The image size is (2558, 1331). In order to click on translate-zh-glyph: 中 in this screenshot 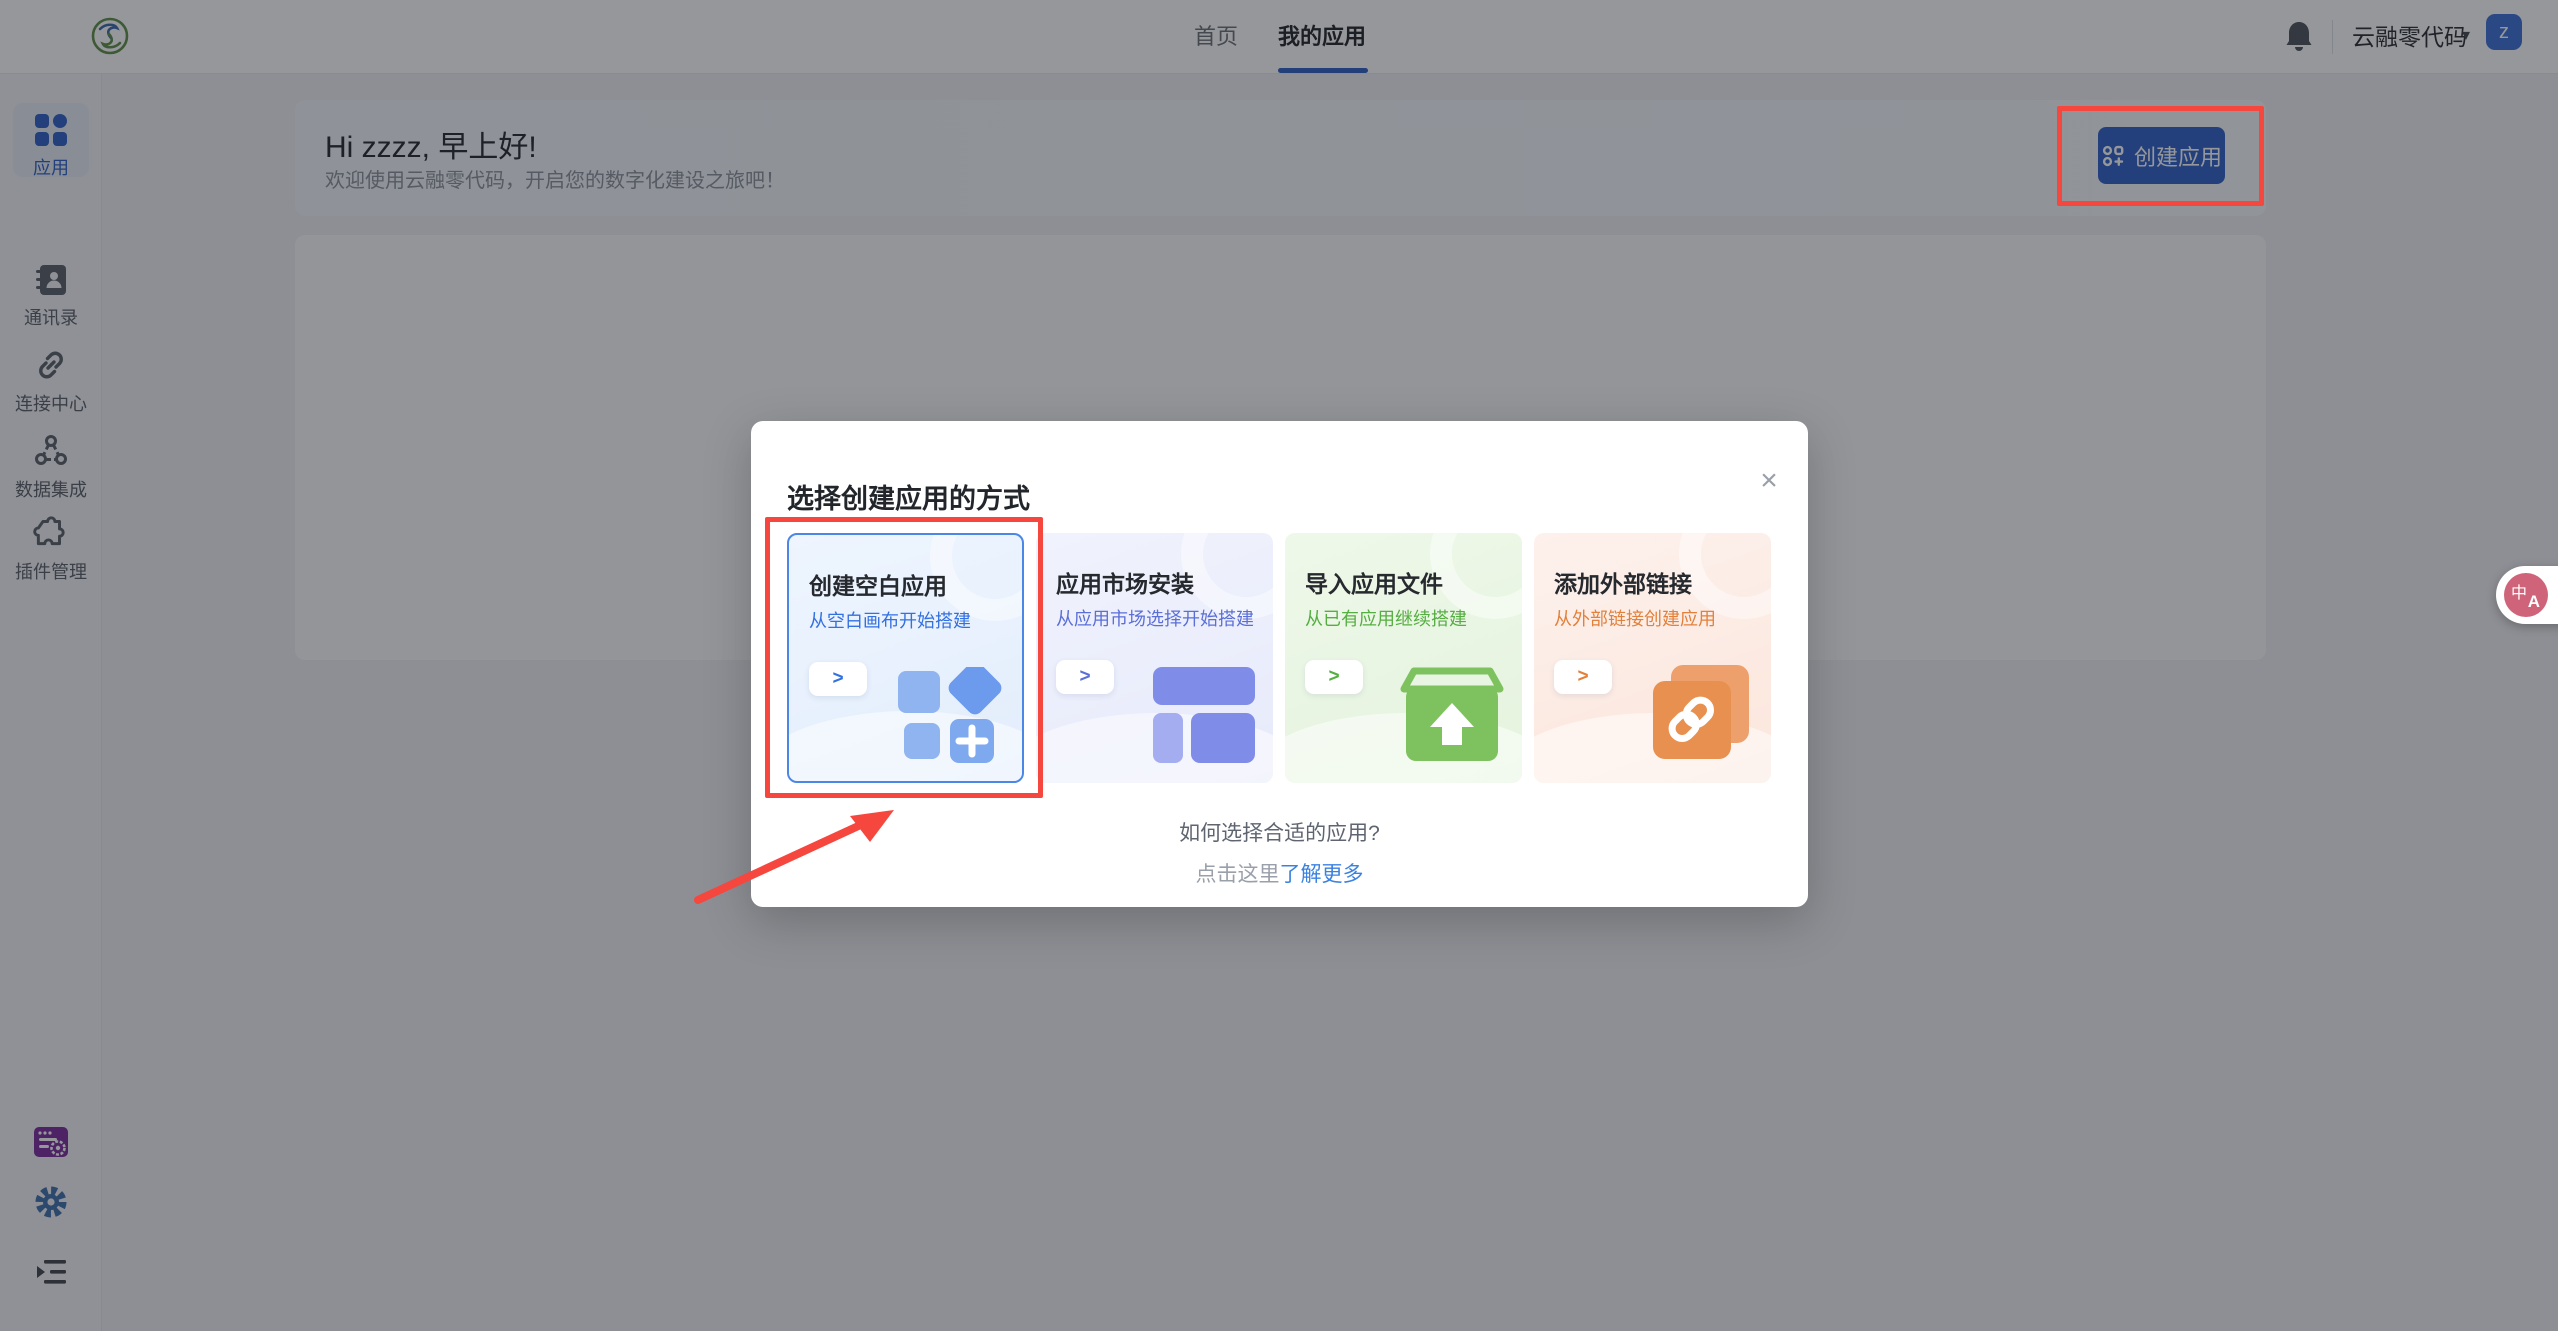, I will do `click(2519, 593)`.